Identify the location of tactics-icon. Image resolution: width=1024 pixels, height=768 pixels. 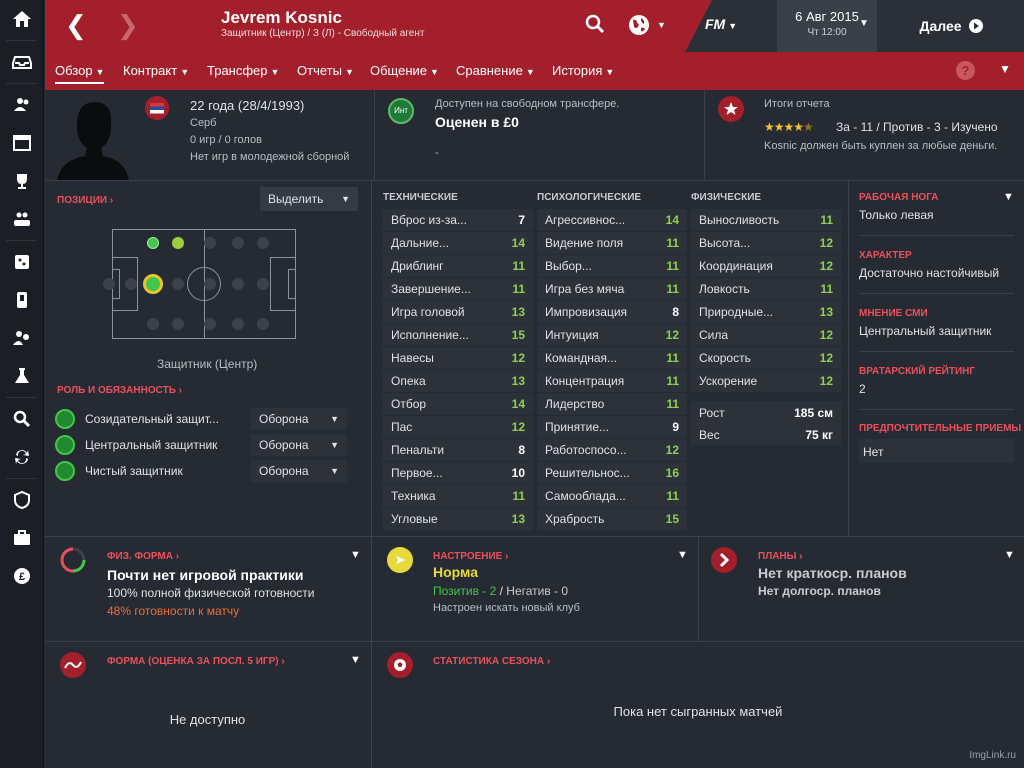
(22, 143).